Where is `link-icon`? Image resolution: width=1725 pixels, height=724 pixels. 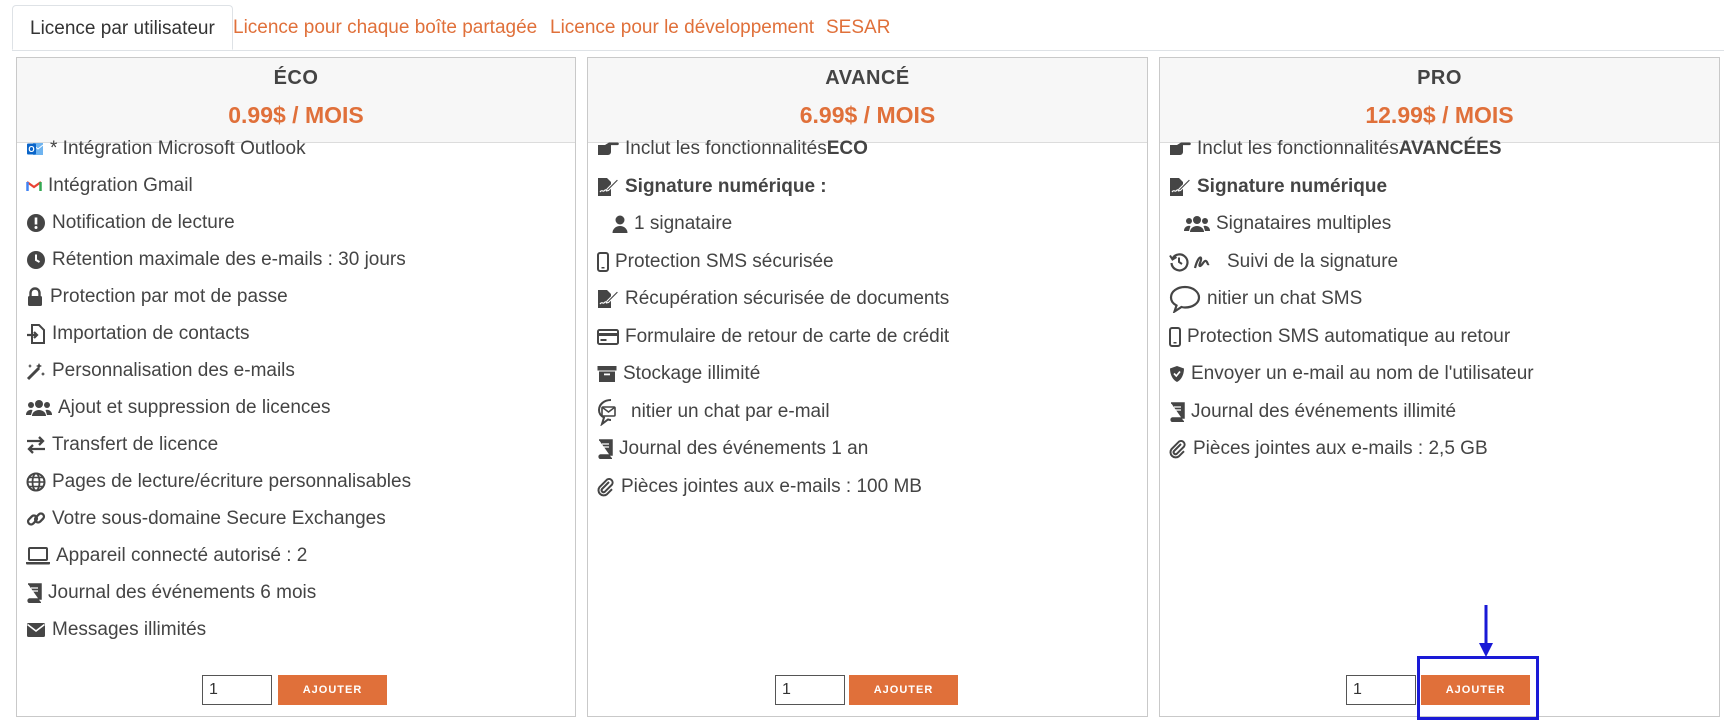
link-icon is located at coordinates (36, 519).